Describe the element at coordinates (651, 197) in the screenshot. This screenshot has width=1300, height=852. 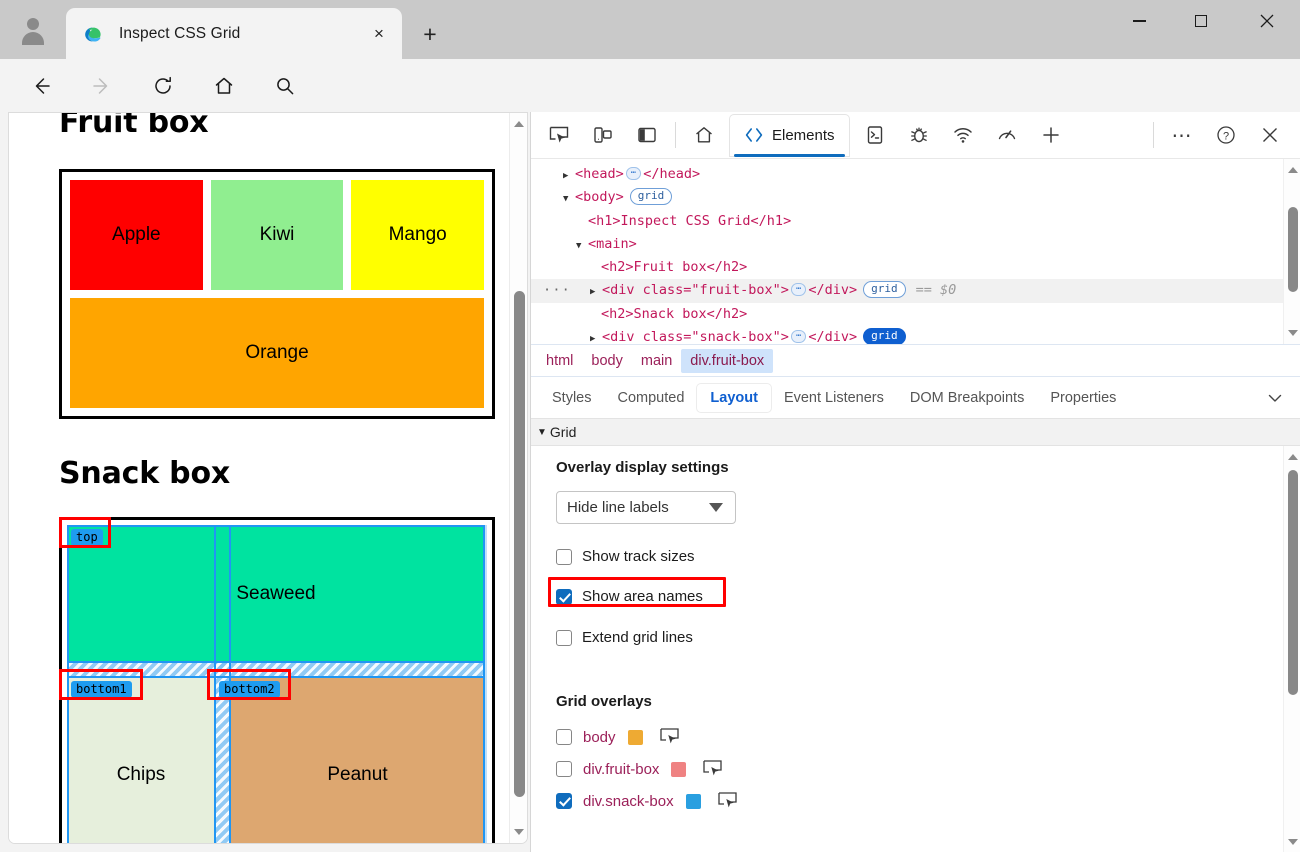
I see `grid-badge-body: grid` at that location.